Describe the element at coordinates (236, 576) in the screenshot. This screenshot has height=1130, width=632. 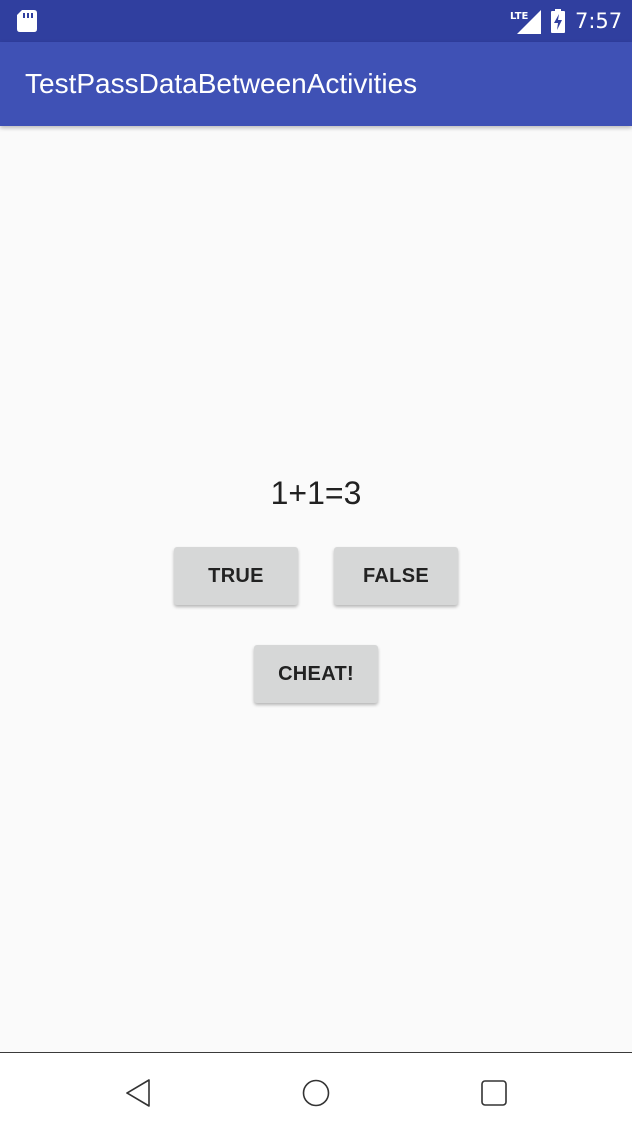
I see `true-button: TRUE` at that location.